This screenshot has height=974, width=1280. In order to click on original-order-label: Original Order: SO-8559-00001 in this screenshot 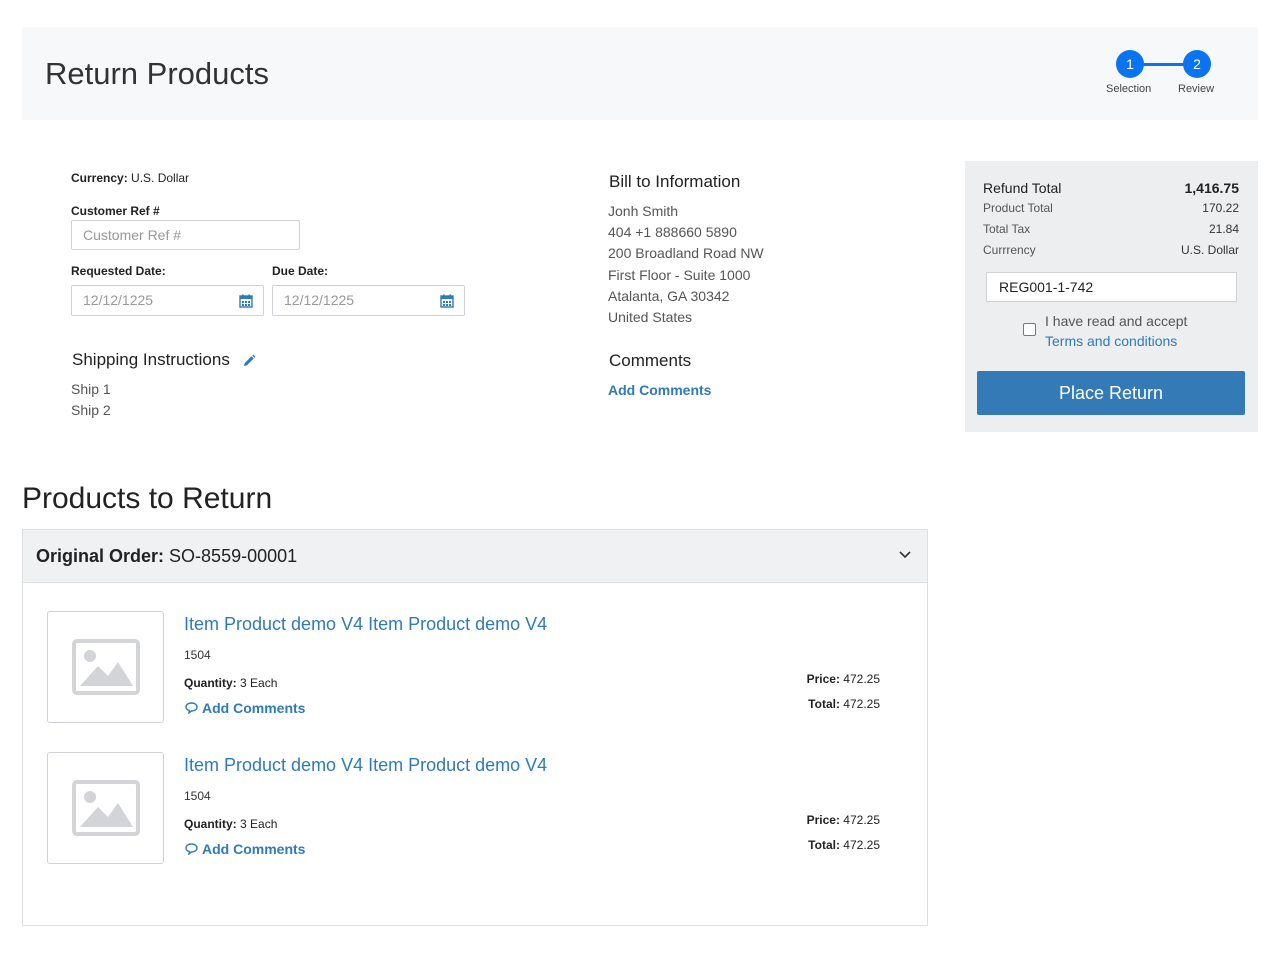, I will do `click(166, 556)`.